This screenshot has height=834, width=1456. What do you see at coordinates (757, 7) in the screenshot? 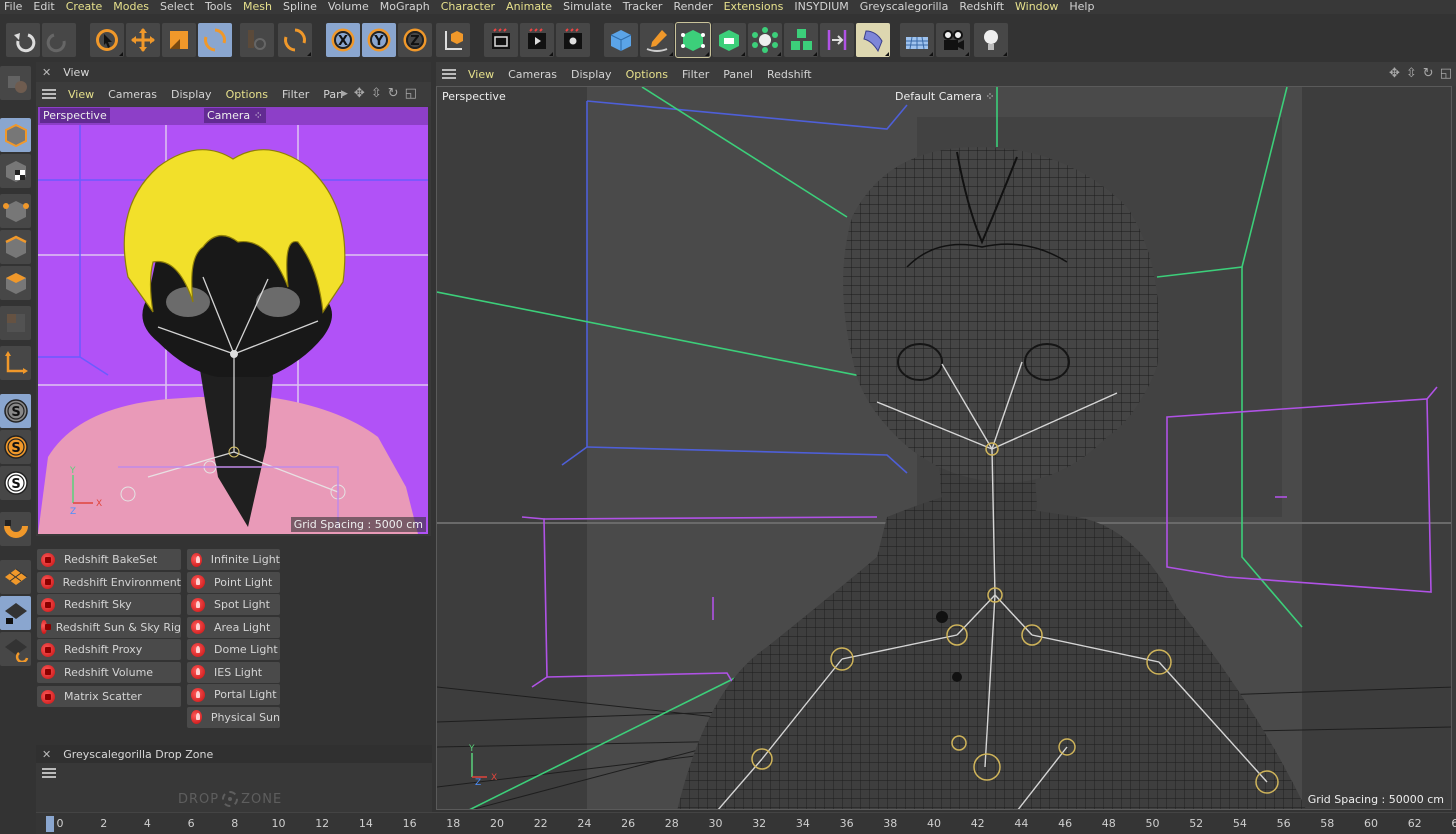
I see `menu-extensions: Extensions` at bounding box center [757, 7].